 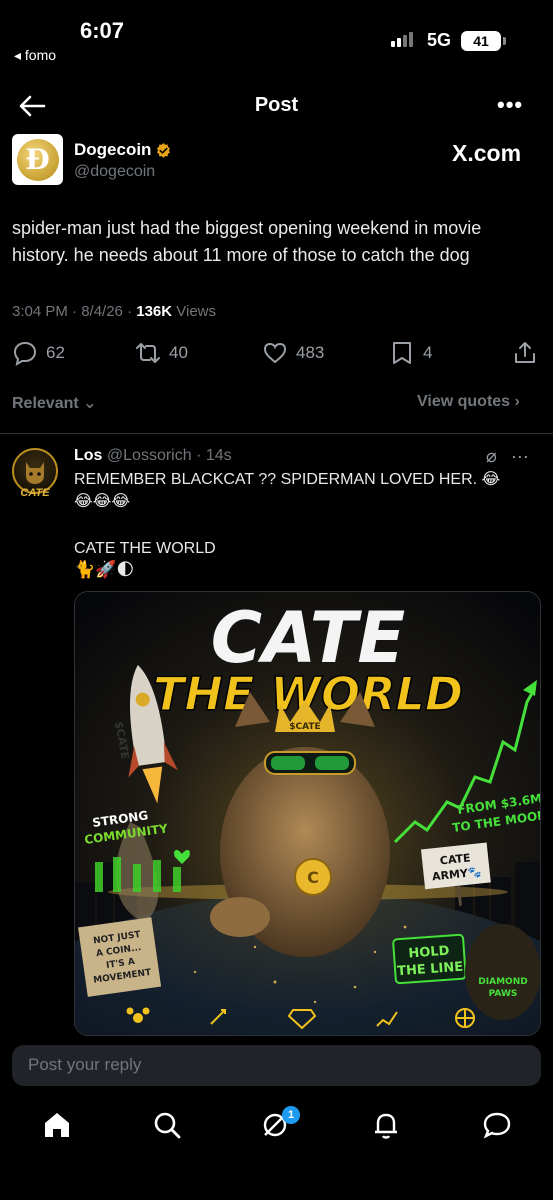 I want to click on bookmark-count: 4, so click(x=428, y=352).